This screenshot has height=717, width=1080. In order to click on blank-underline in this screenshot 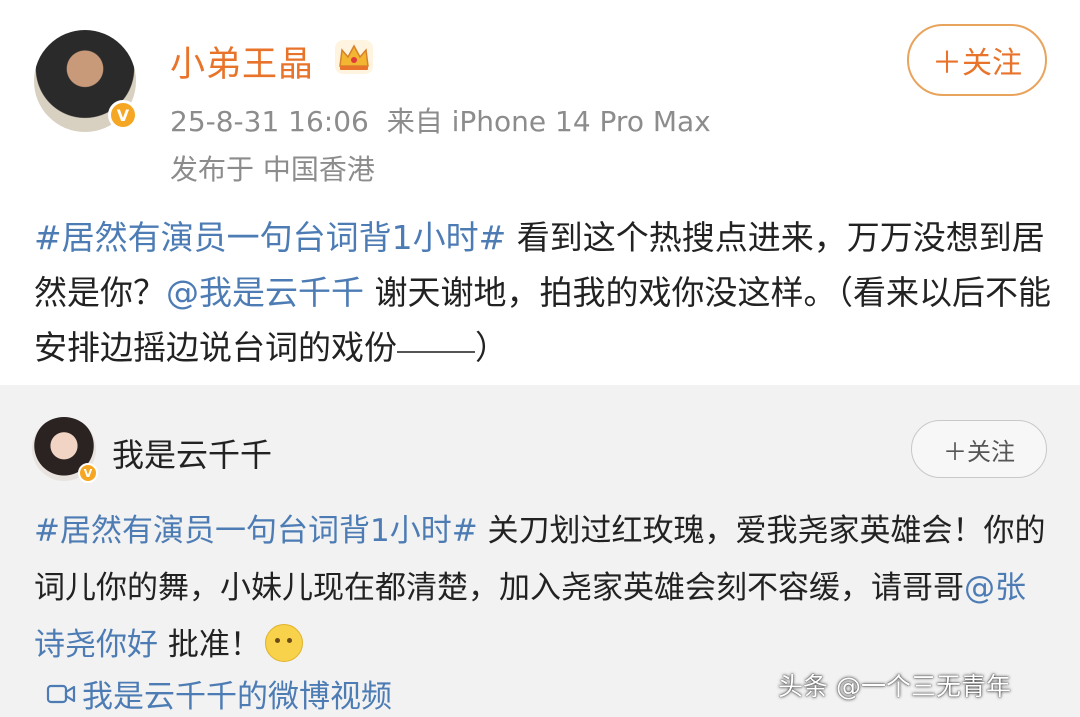, I will do `click(436, 352)`.